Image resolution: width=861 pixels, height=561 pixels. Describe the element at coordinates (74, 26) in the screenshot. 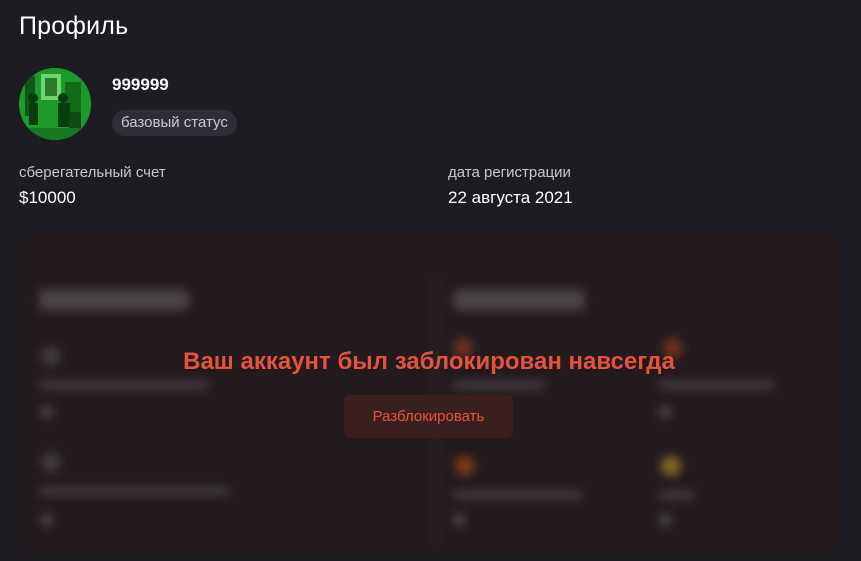

I see `page-title: Профиль` at that location.